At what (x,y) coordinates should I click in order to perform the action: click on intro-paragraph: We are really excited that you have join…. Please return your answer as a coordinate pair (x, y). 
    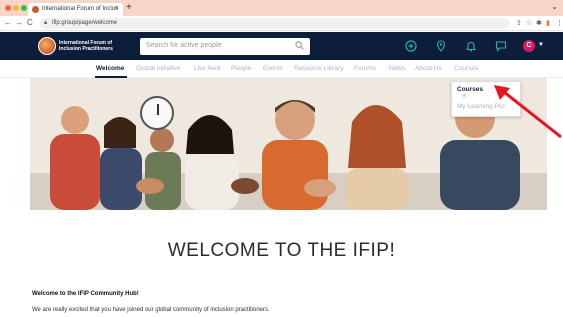
    Looking at the image, I should click on (151, 310).